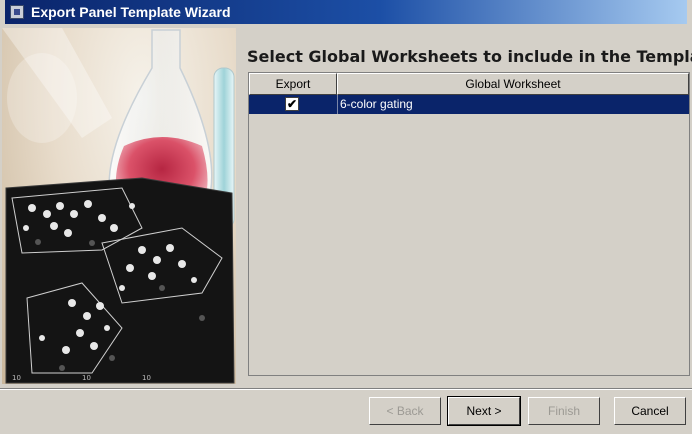 The image size is (692, 434). What do you see at coordinates (131, 12) in the screenshot?
I see `window-title: Export Panel Template Wizard` at bounding box center [131, 12].